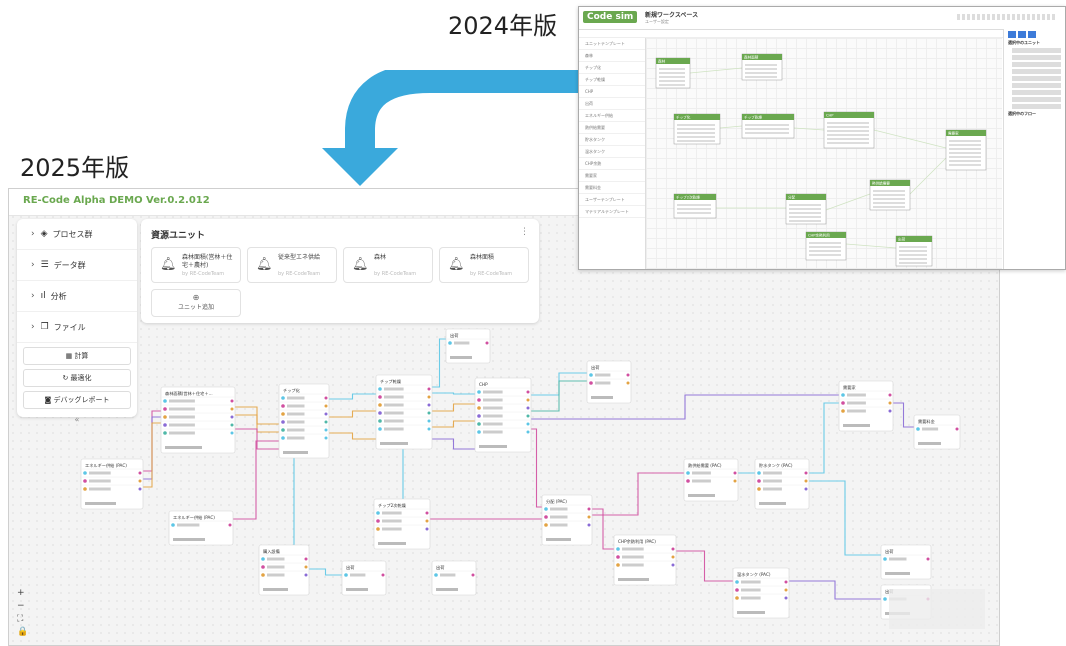 This screenshot has width=1066, height=646. Describe the element at coordinates (404, 412) in the screenshot. I see `flow-node: チップ乾燥` at that location.